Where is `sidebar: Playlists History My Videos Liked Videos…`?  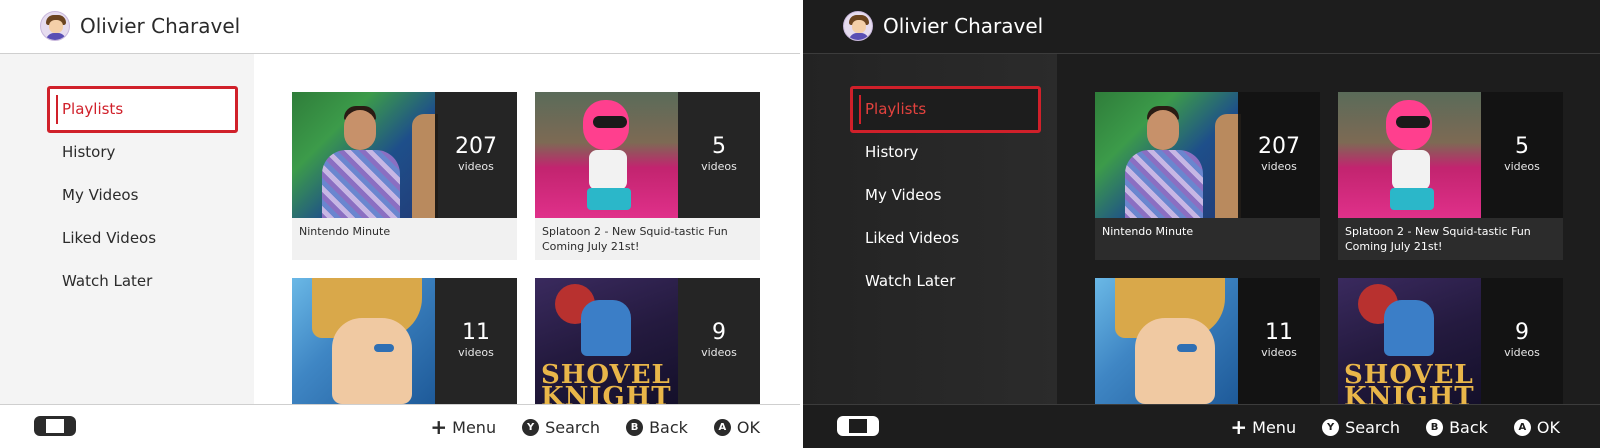
sidebar: Playlists History My Videos Liked Videos… is located at coordinates (127, 229).